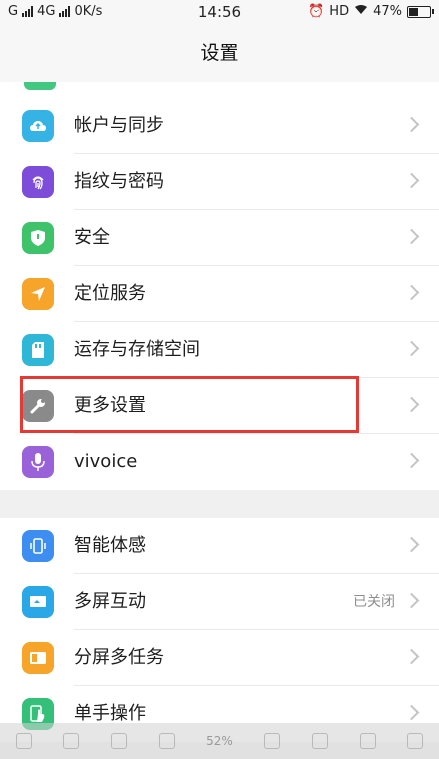  Describe the element at coordinates (339, 11) in the screenshot. I see `hd-label: HD` at that location.